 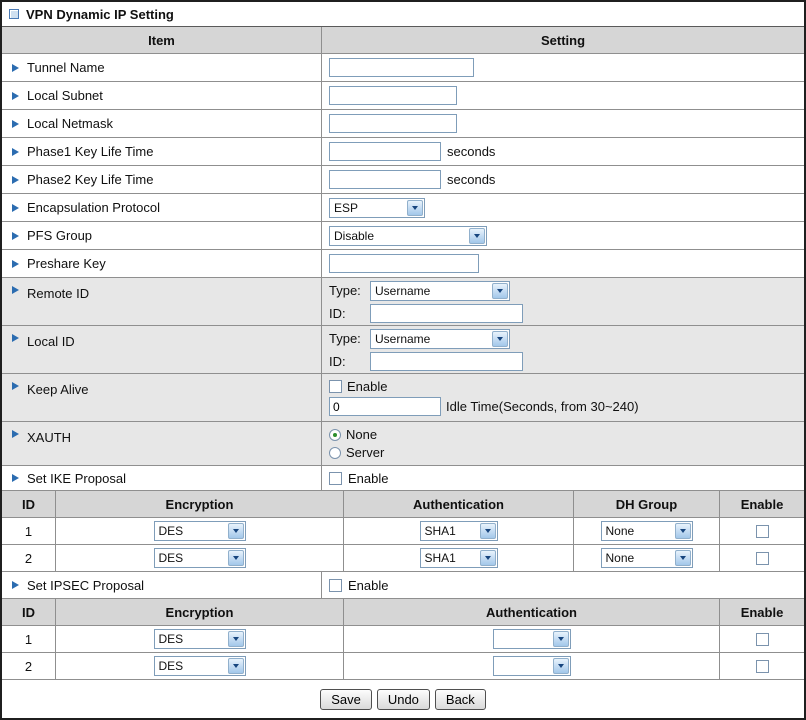 I want to click on type-label: Type:, so click(x=345, y=338).